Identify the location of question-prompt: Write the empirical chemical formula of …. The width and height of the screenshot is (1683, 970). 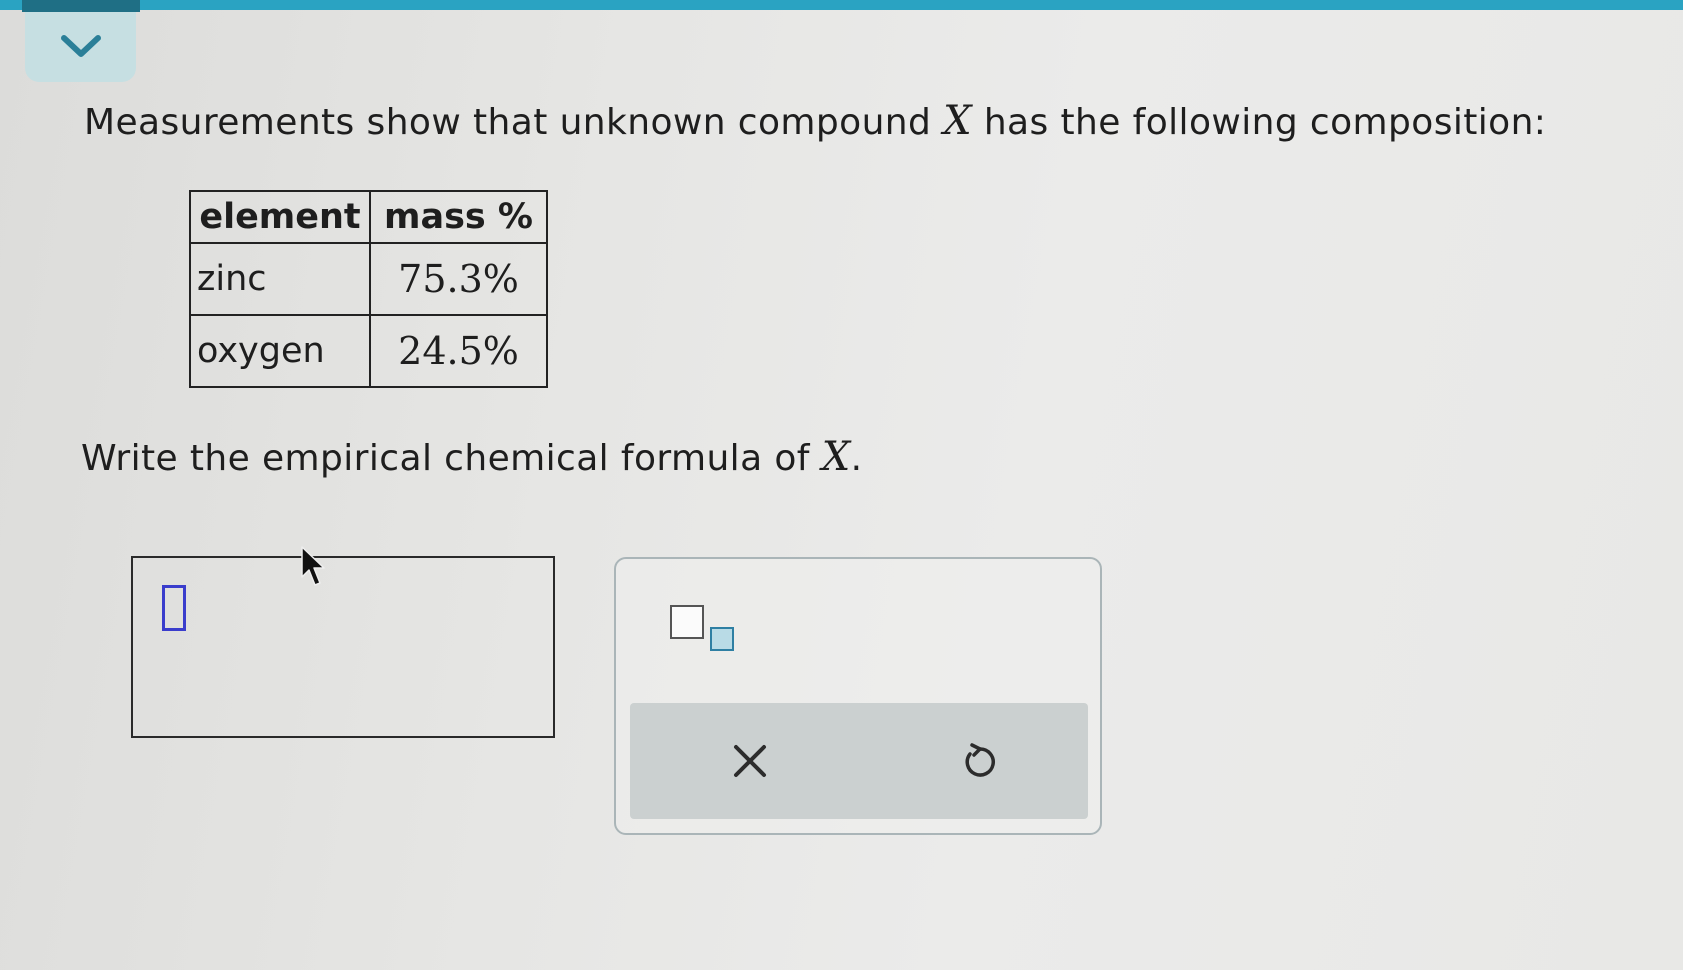
(471, 457).